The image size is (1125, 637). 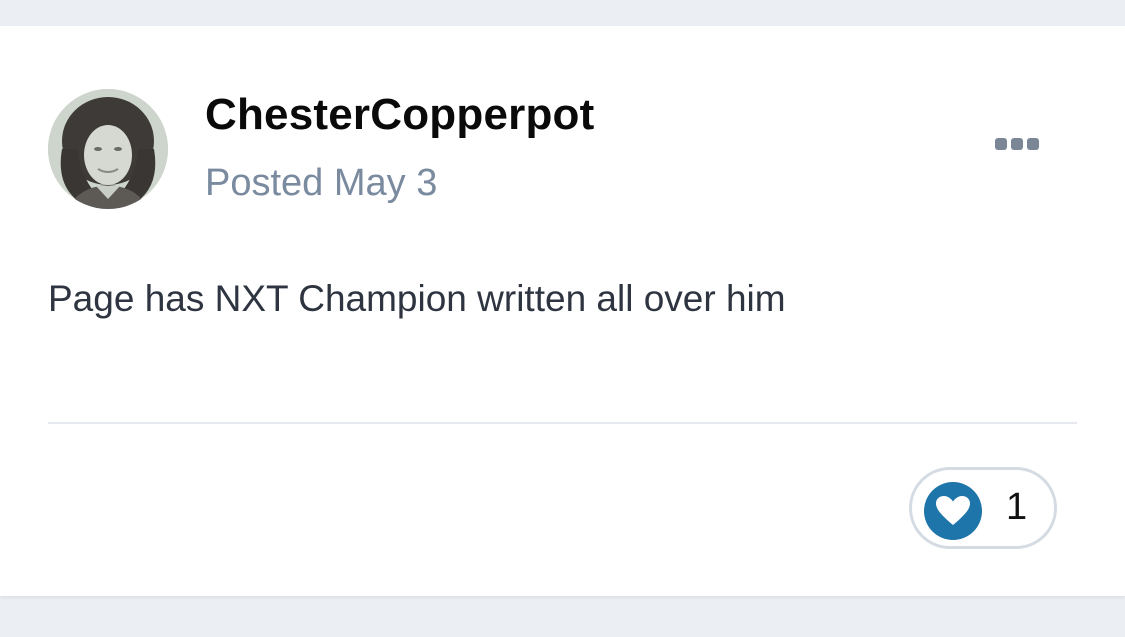 What do you see at coordinates (983, 508) in the screenshot?
I see `reaction-button: 1` at bounding box center [983, 508].